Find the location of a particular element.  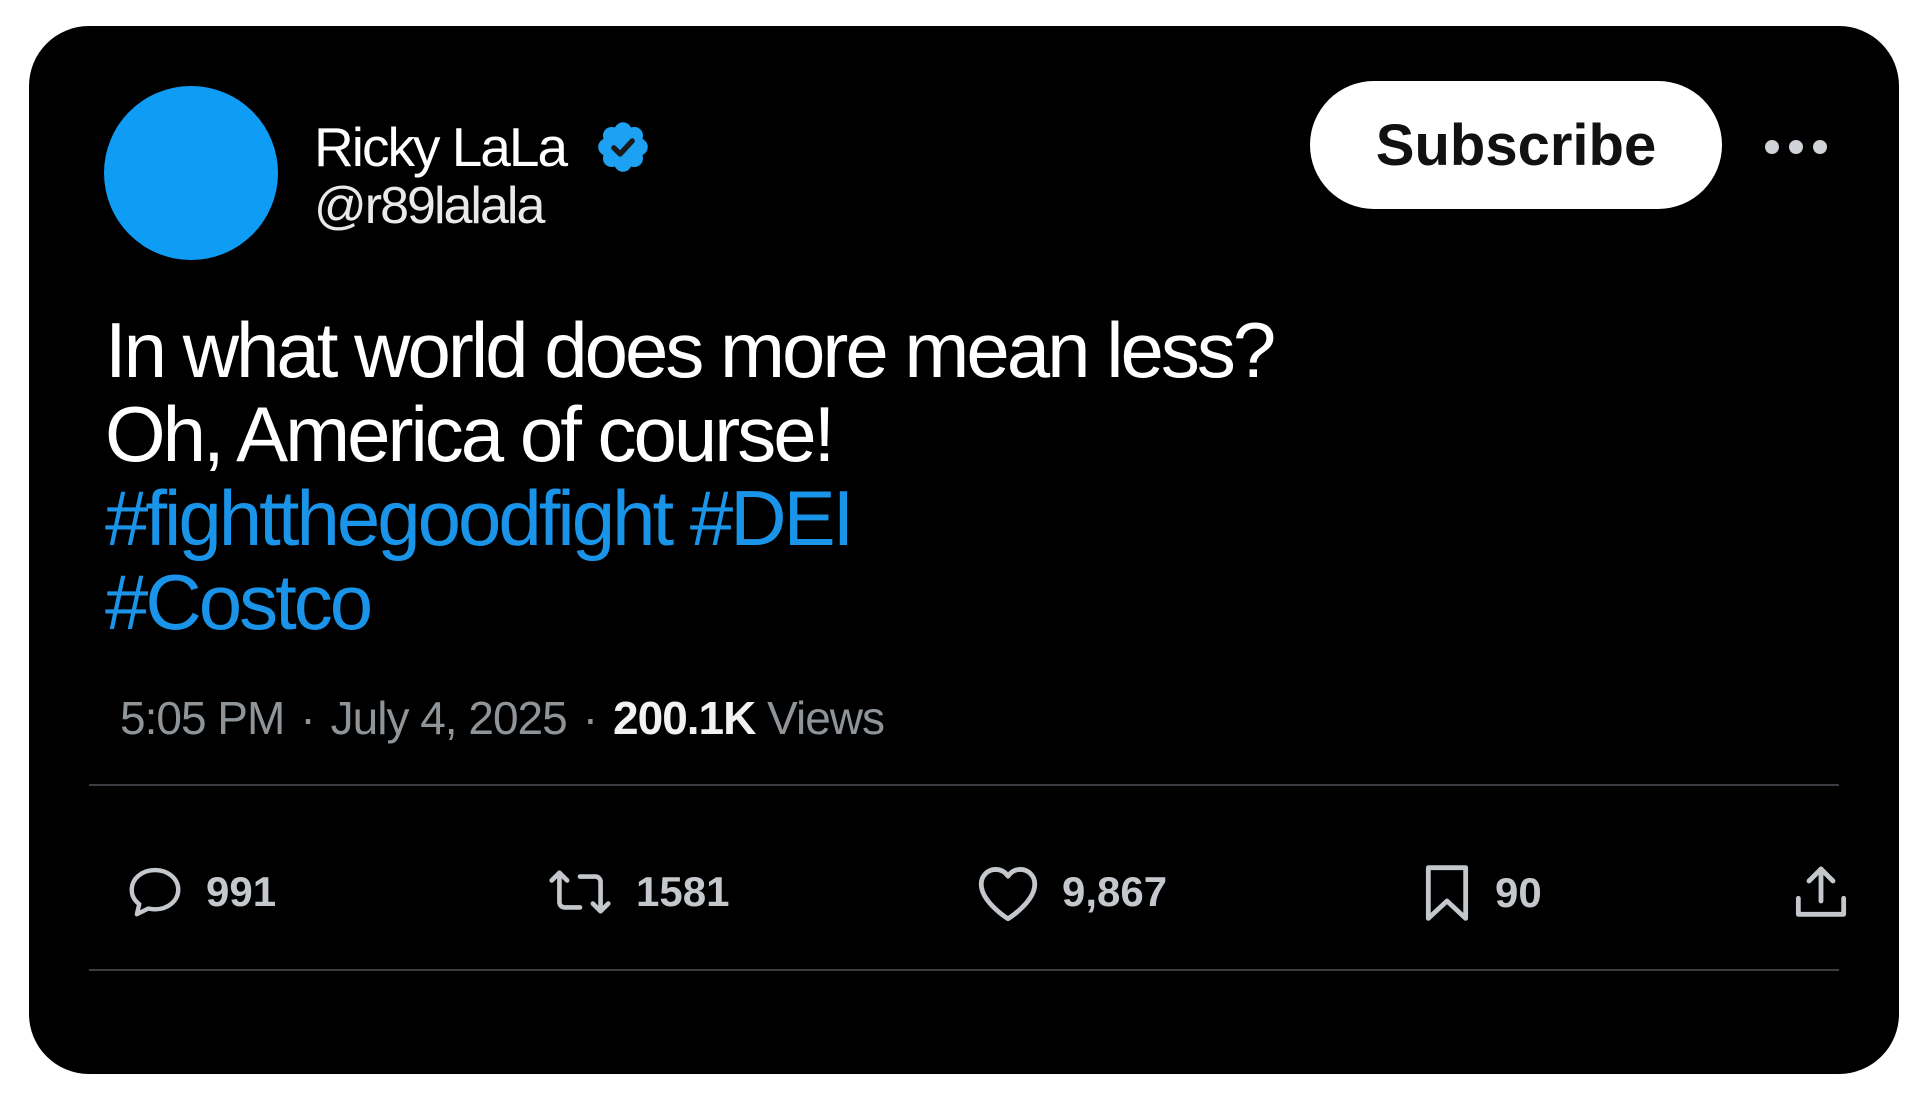

share-button is located at coordinates (1821, 893).